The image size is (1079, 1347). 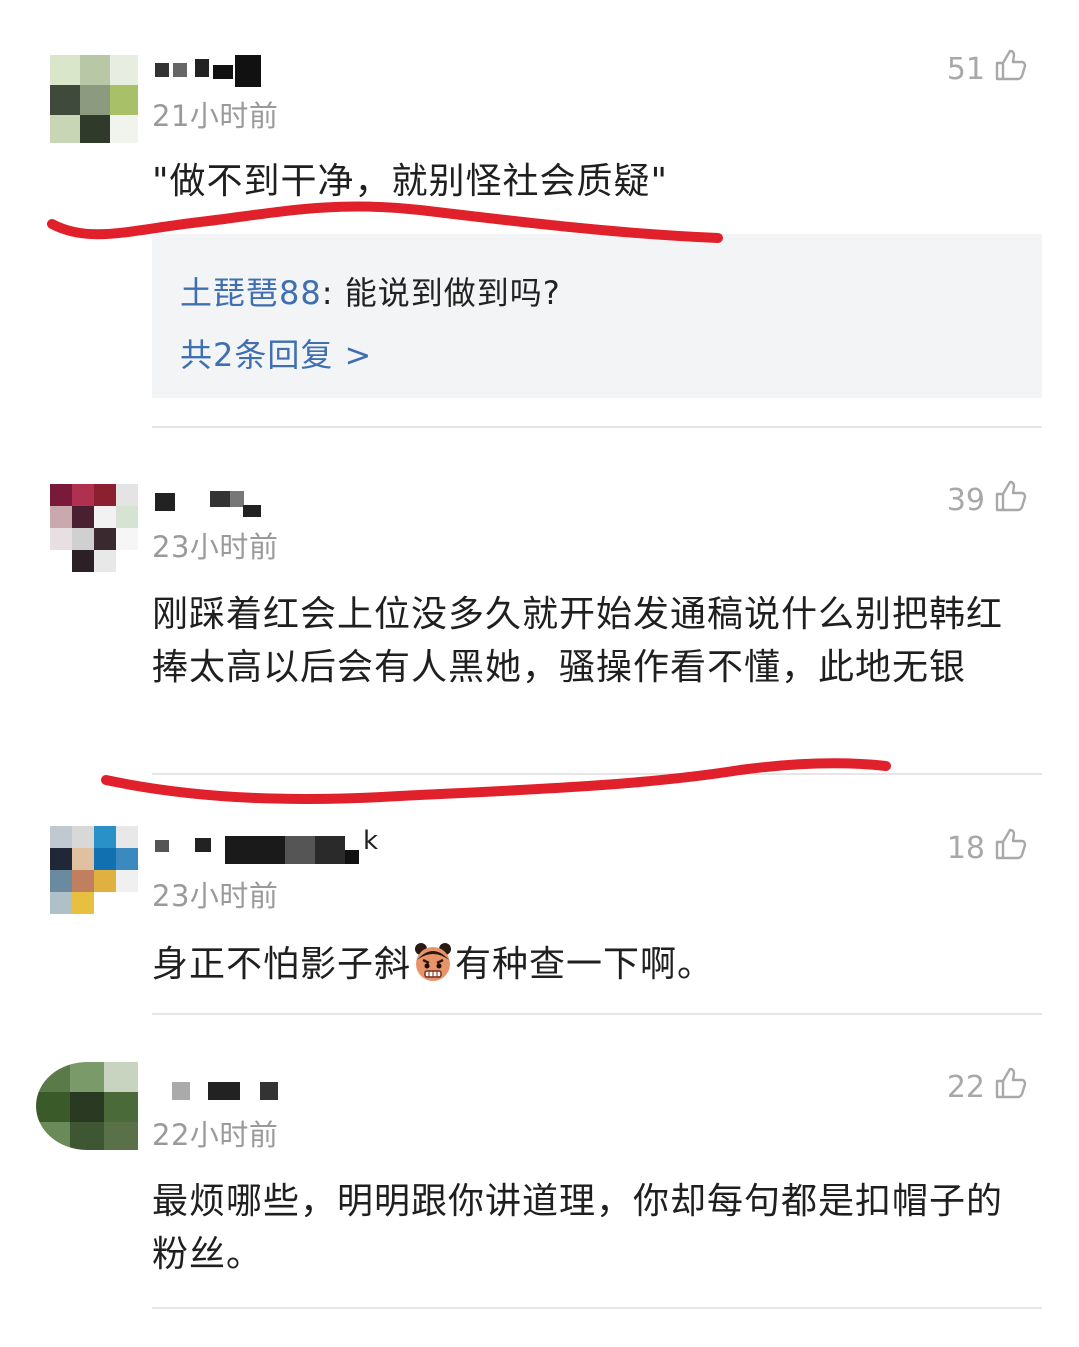 What do you see at coordinates (215, 116) in the screenshot?
I see `comment-time: 21小时前` at bounding box center [215, 116].